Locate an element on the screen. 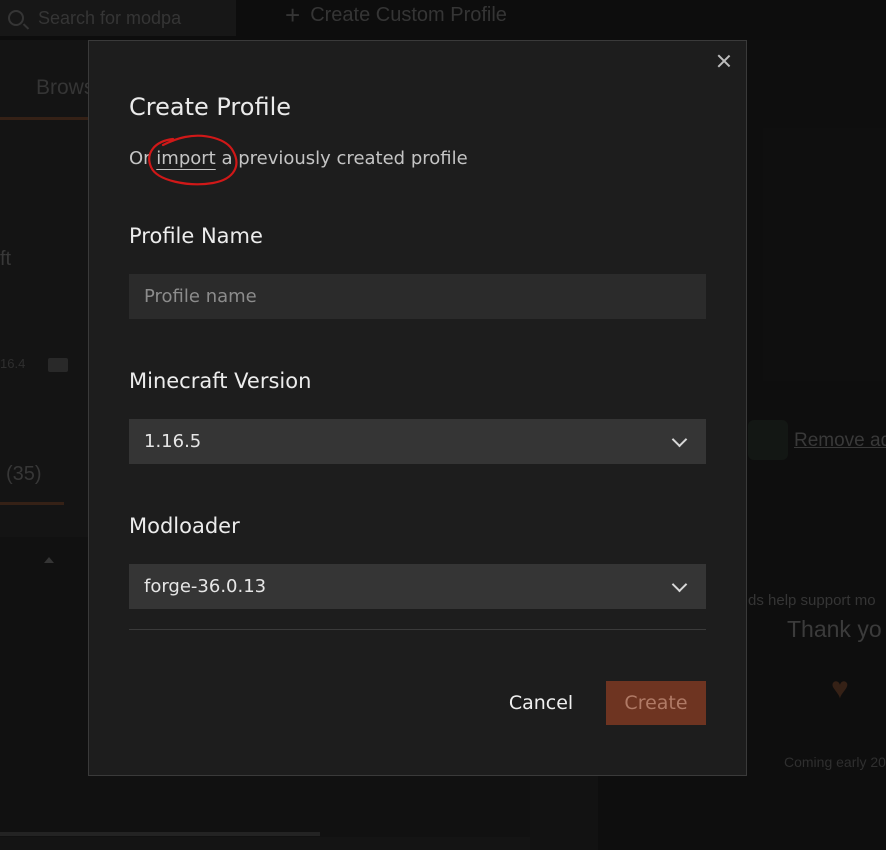 The height and width of the screenshot is (850, 886). close-icon is located at coordinates (724, 61).